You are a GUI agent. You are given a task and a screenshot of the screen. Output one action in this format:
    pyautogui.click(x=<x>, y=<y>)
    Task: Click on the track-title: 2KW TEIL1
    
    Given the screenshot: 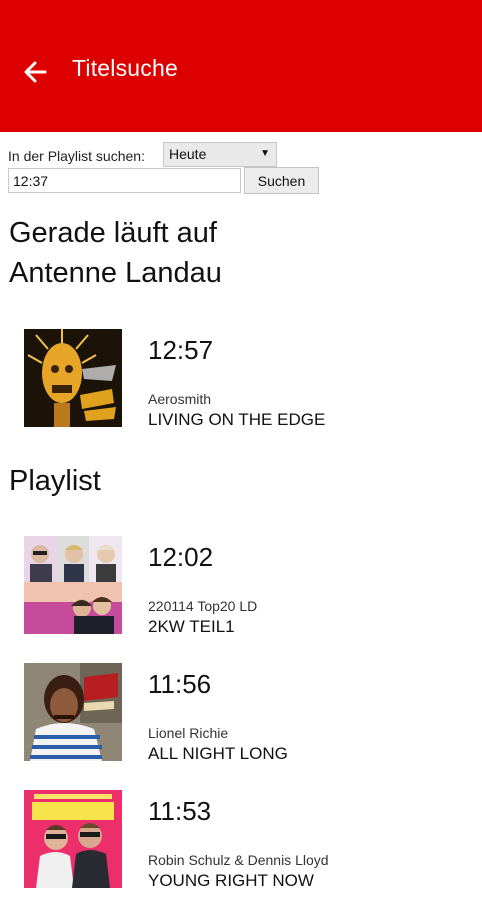 What is the action you would take?
    pyautogui.click(x=191, y=626)
    